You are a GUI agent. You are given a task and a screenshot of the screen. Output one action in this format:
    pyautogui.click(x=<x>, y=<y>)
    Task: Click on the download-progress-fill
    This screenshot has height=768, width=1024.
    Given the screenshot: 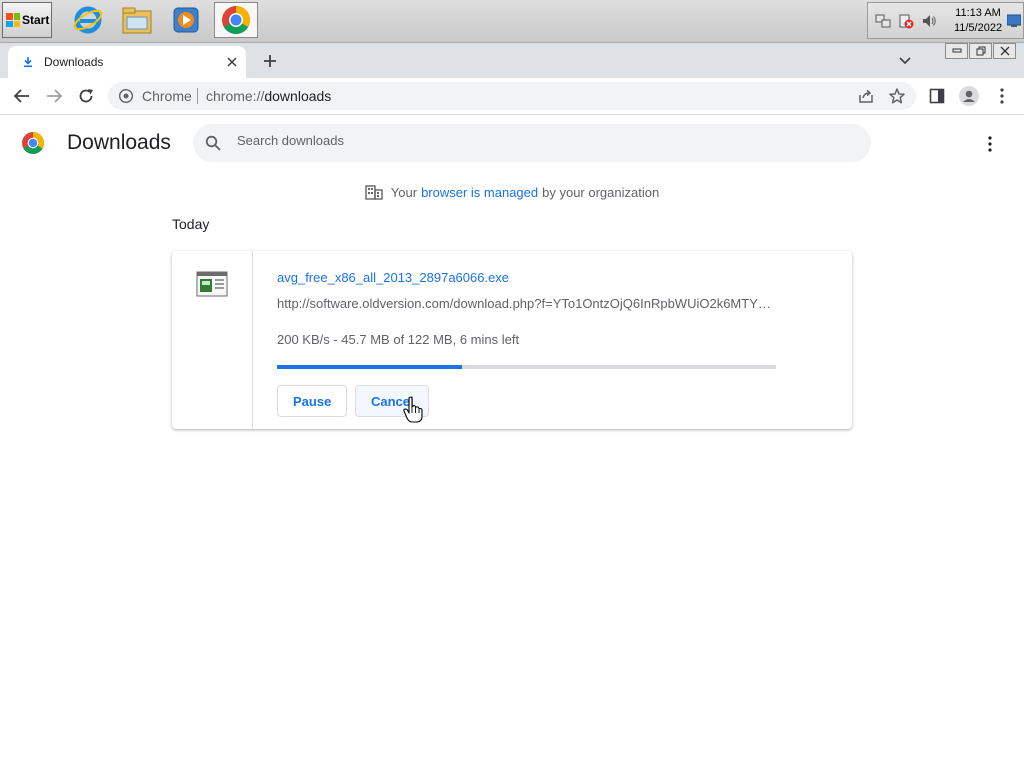 What is the action you would take?
    pyautogui.click(x=369, y=367)
    